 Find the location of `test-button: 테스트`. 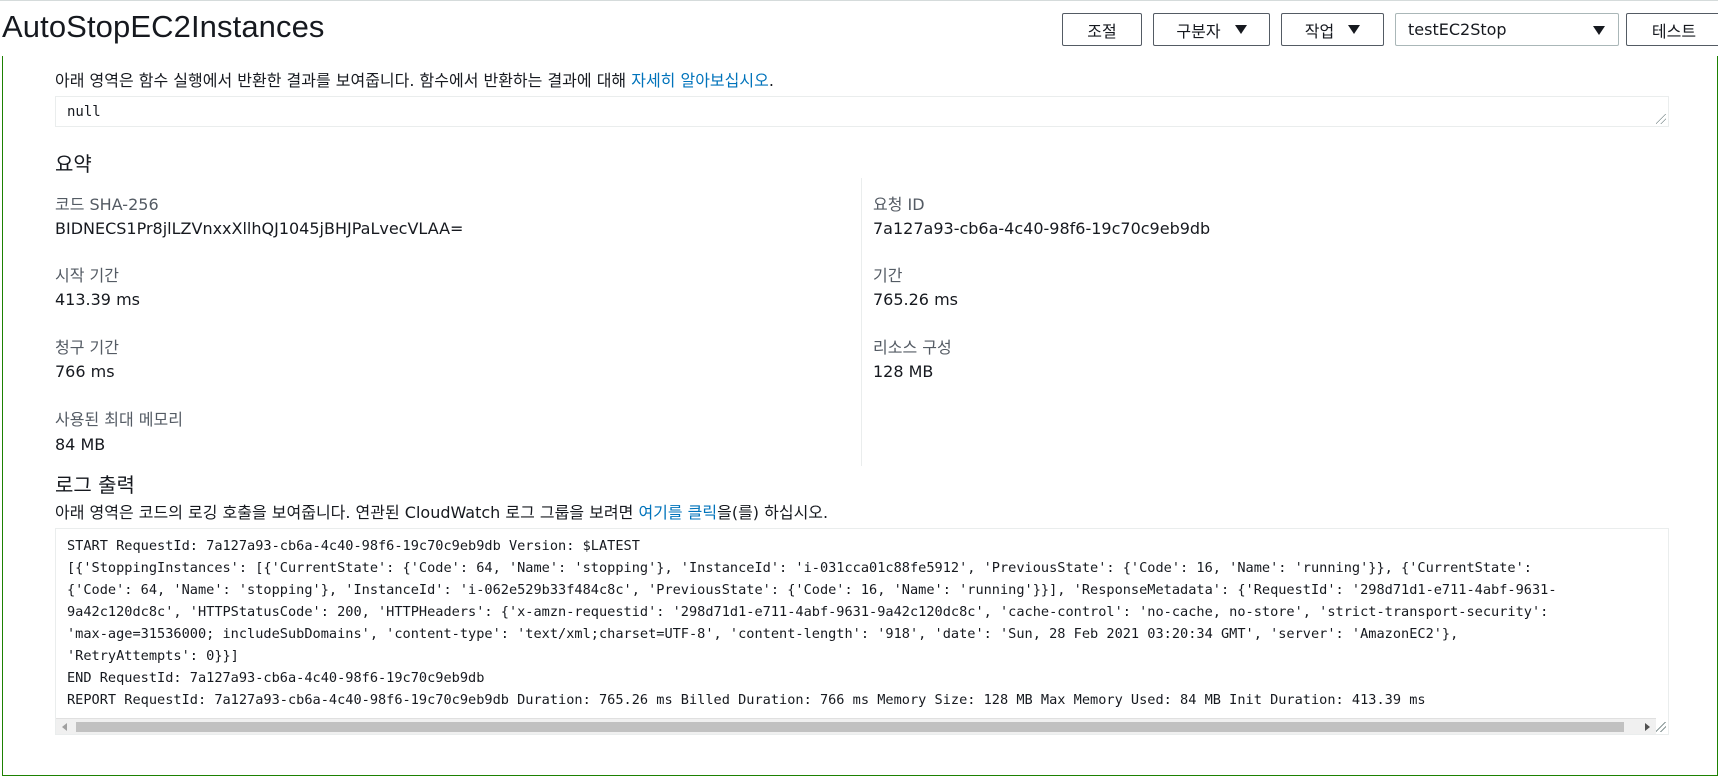

test-button: 테스트 is located at coordinates (1672, 29).